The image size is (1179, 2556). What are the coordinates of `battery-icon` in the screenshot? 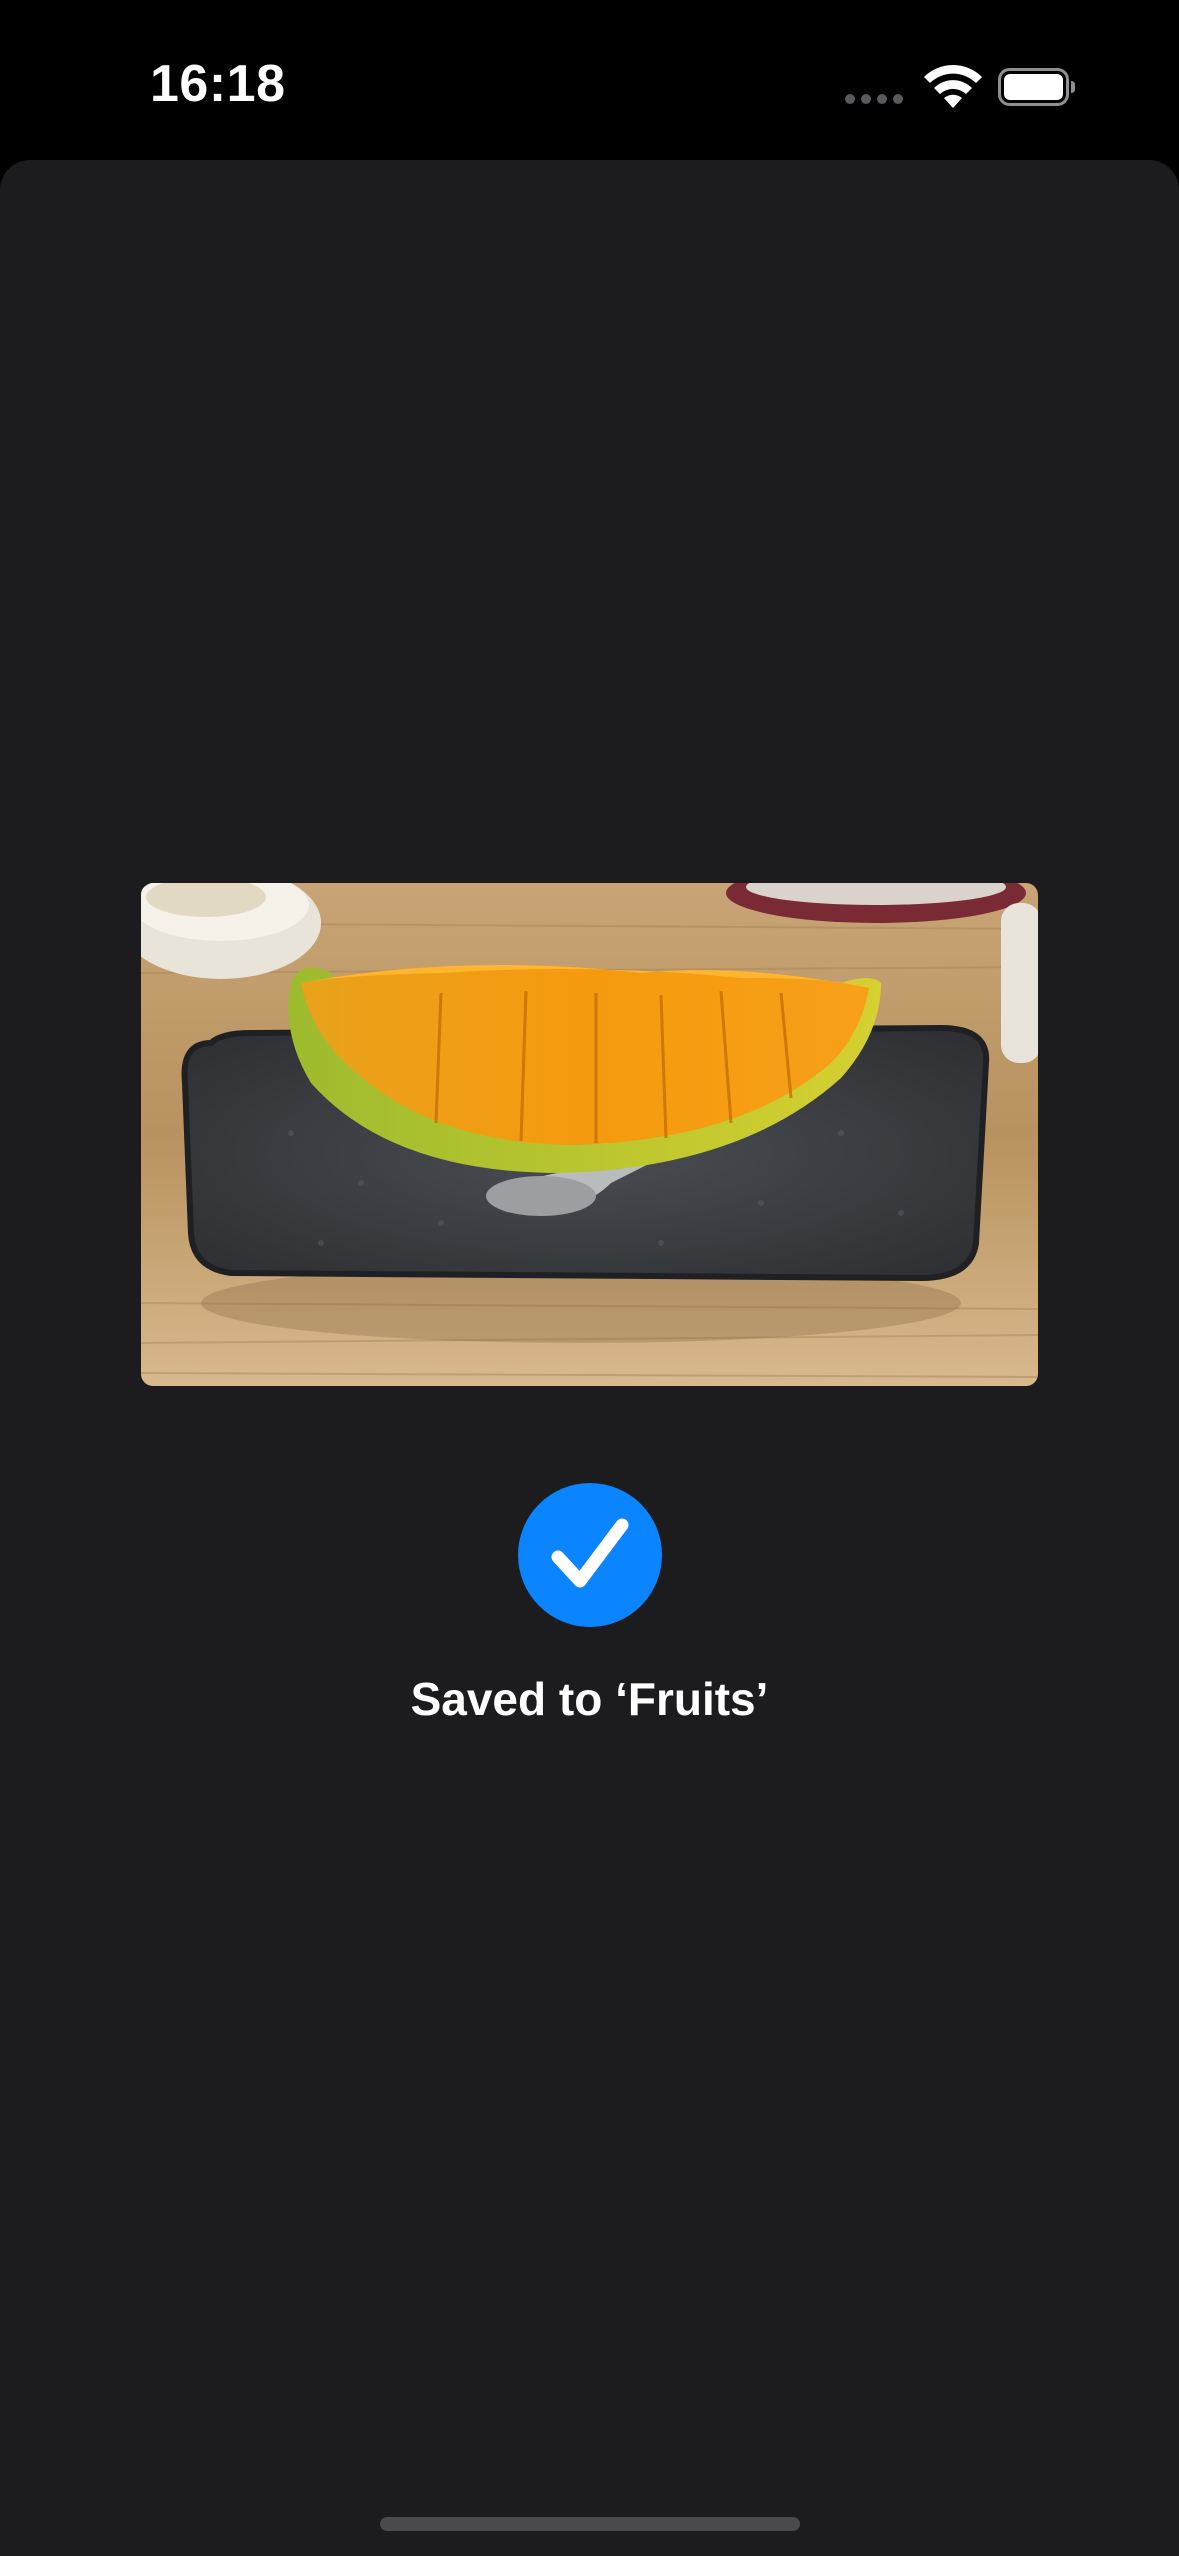 It's located at (1037, 87).